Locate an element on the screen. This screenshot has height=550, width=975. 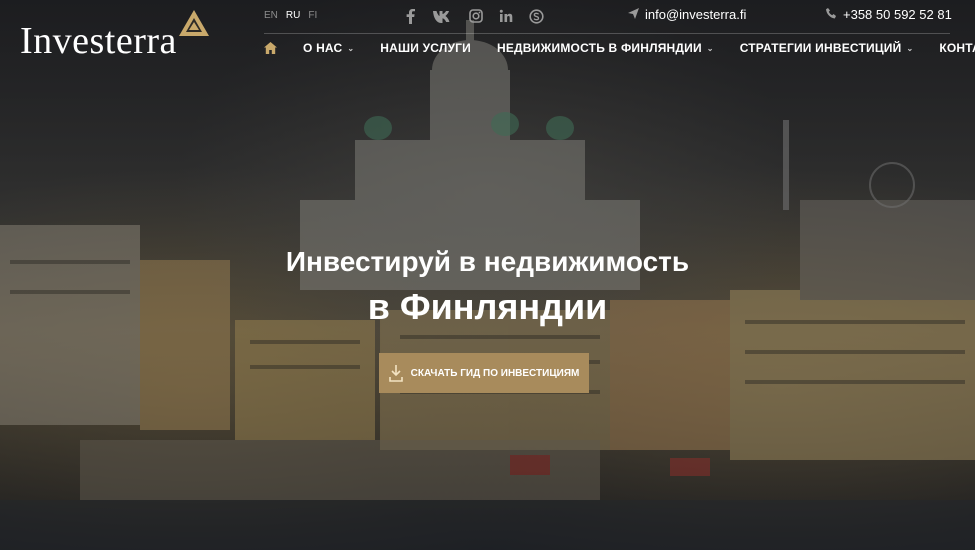
contact-email: info@investerra.fi is located at coordinates (687, 14).